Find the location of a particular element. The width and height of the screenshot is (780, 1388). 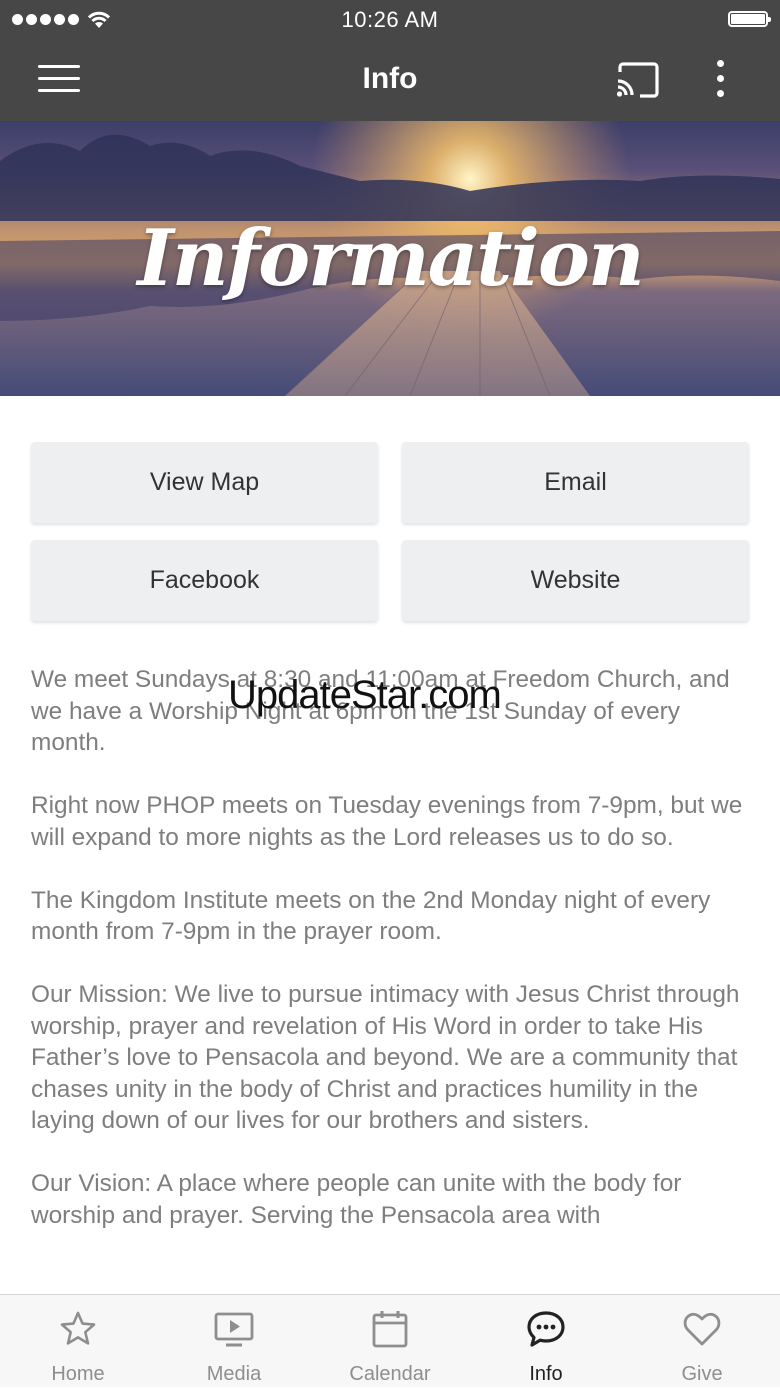

tab-calendar: Calendar is located at coordinates (390, 1341).